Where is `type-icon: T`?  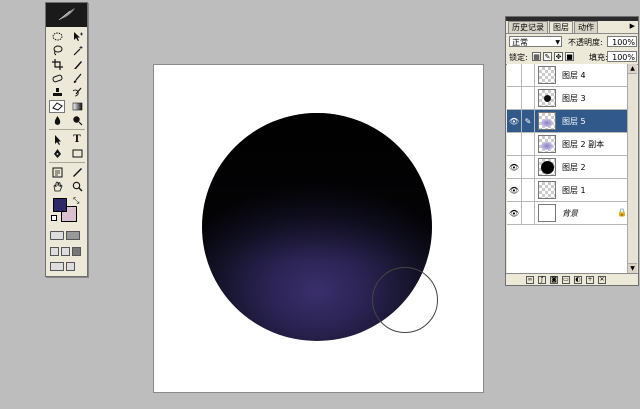 type-icon: T is located at coordinates (77, 139).